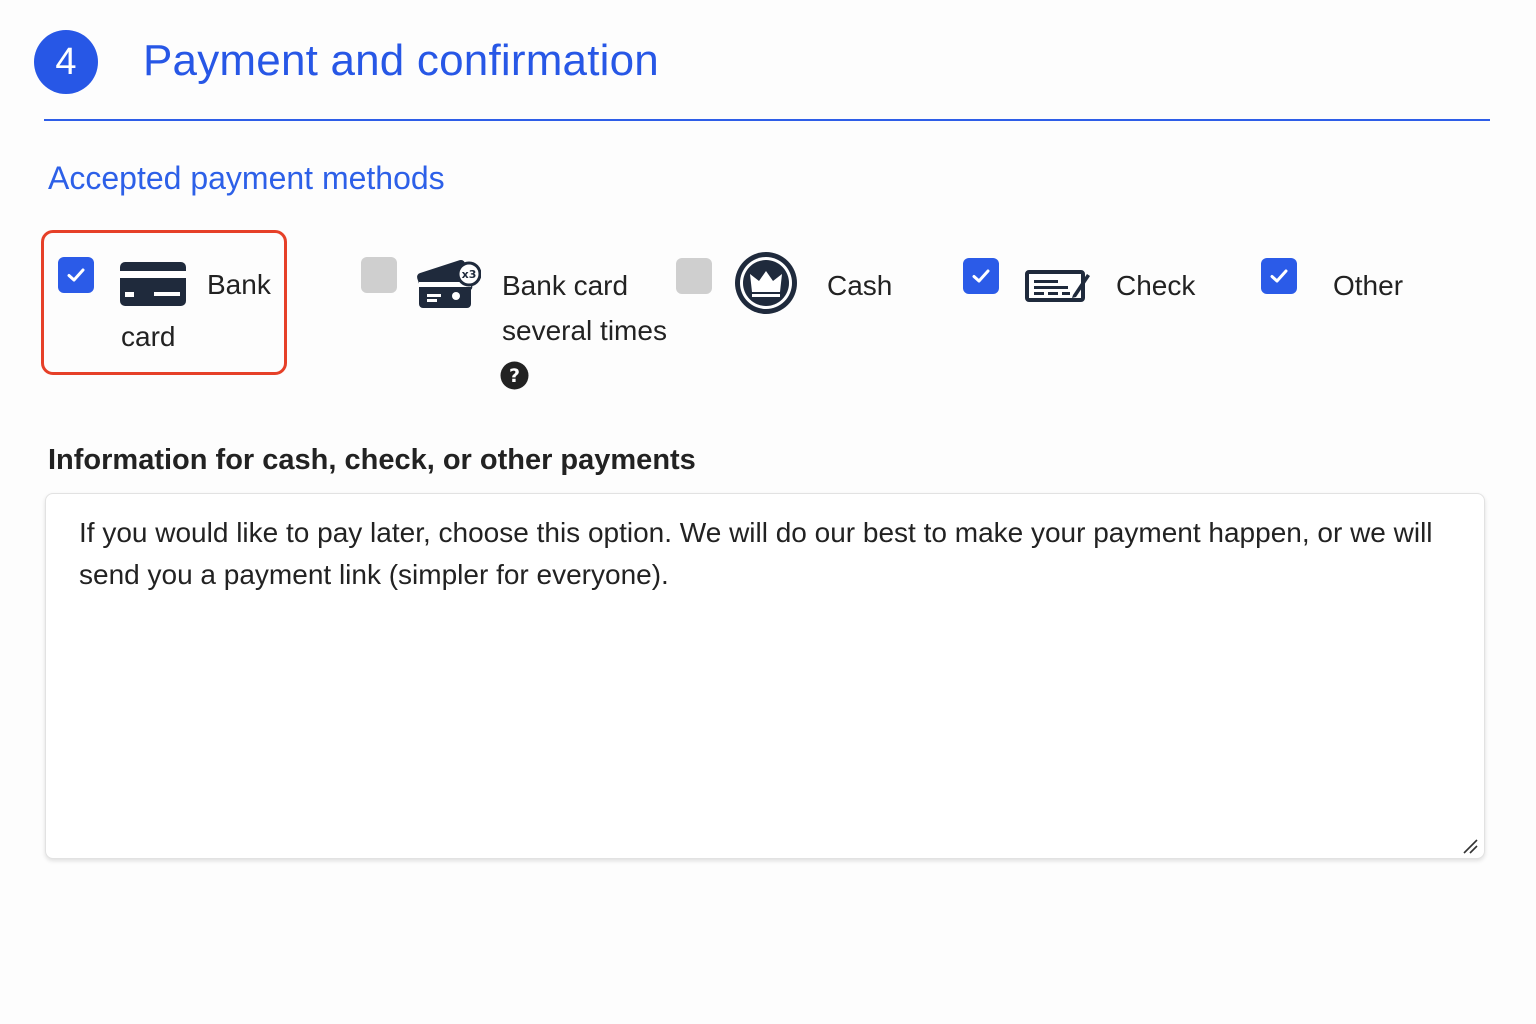  Describe the element at coordinates (379, 275) in the screenshot. I see `bank-card-installments-checkbox` at that location.